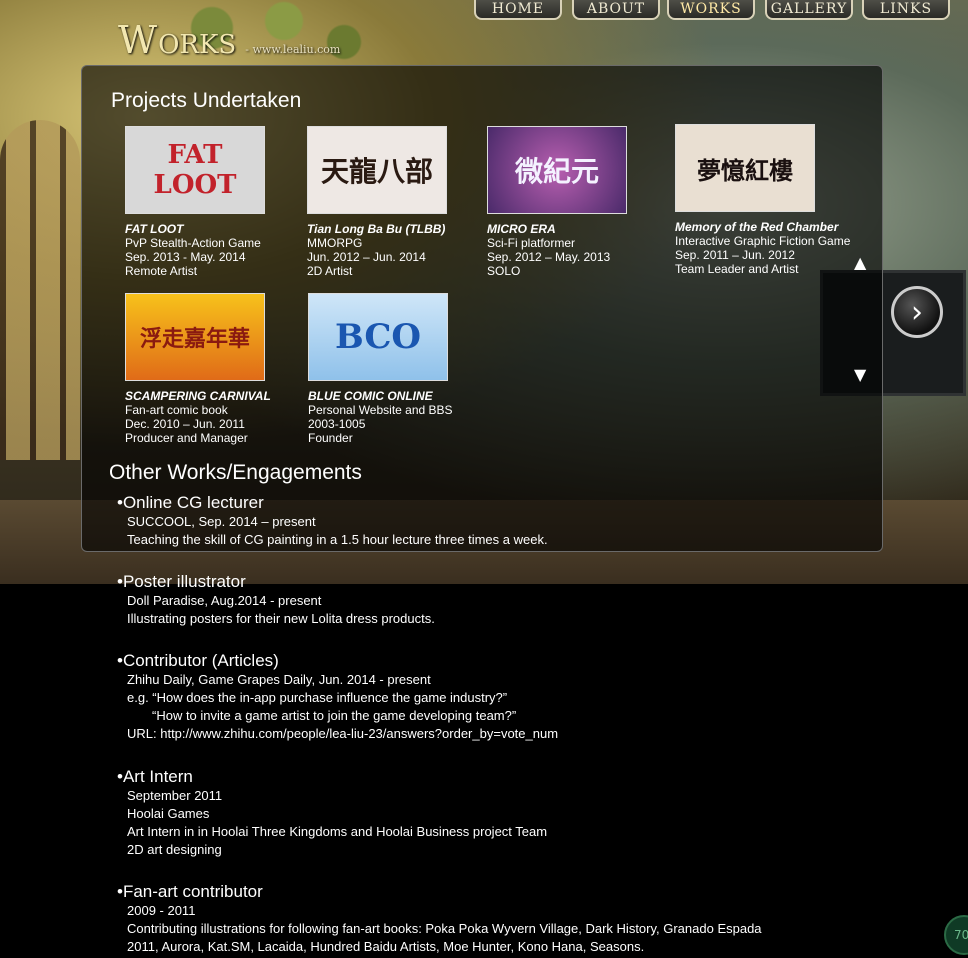  What do you see at coordinates (195, 337) in the screenshot?
I see `project-thumbnail: 浮走嘉年華` at bounding box center [195, 337].